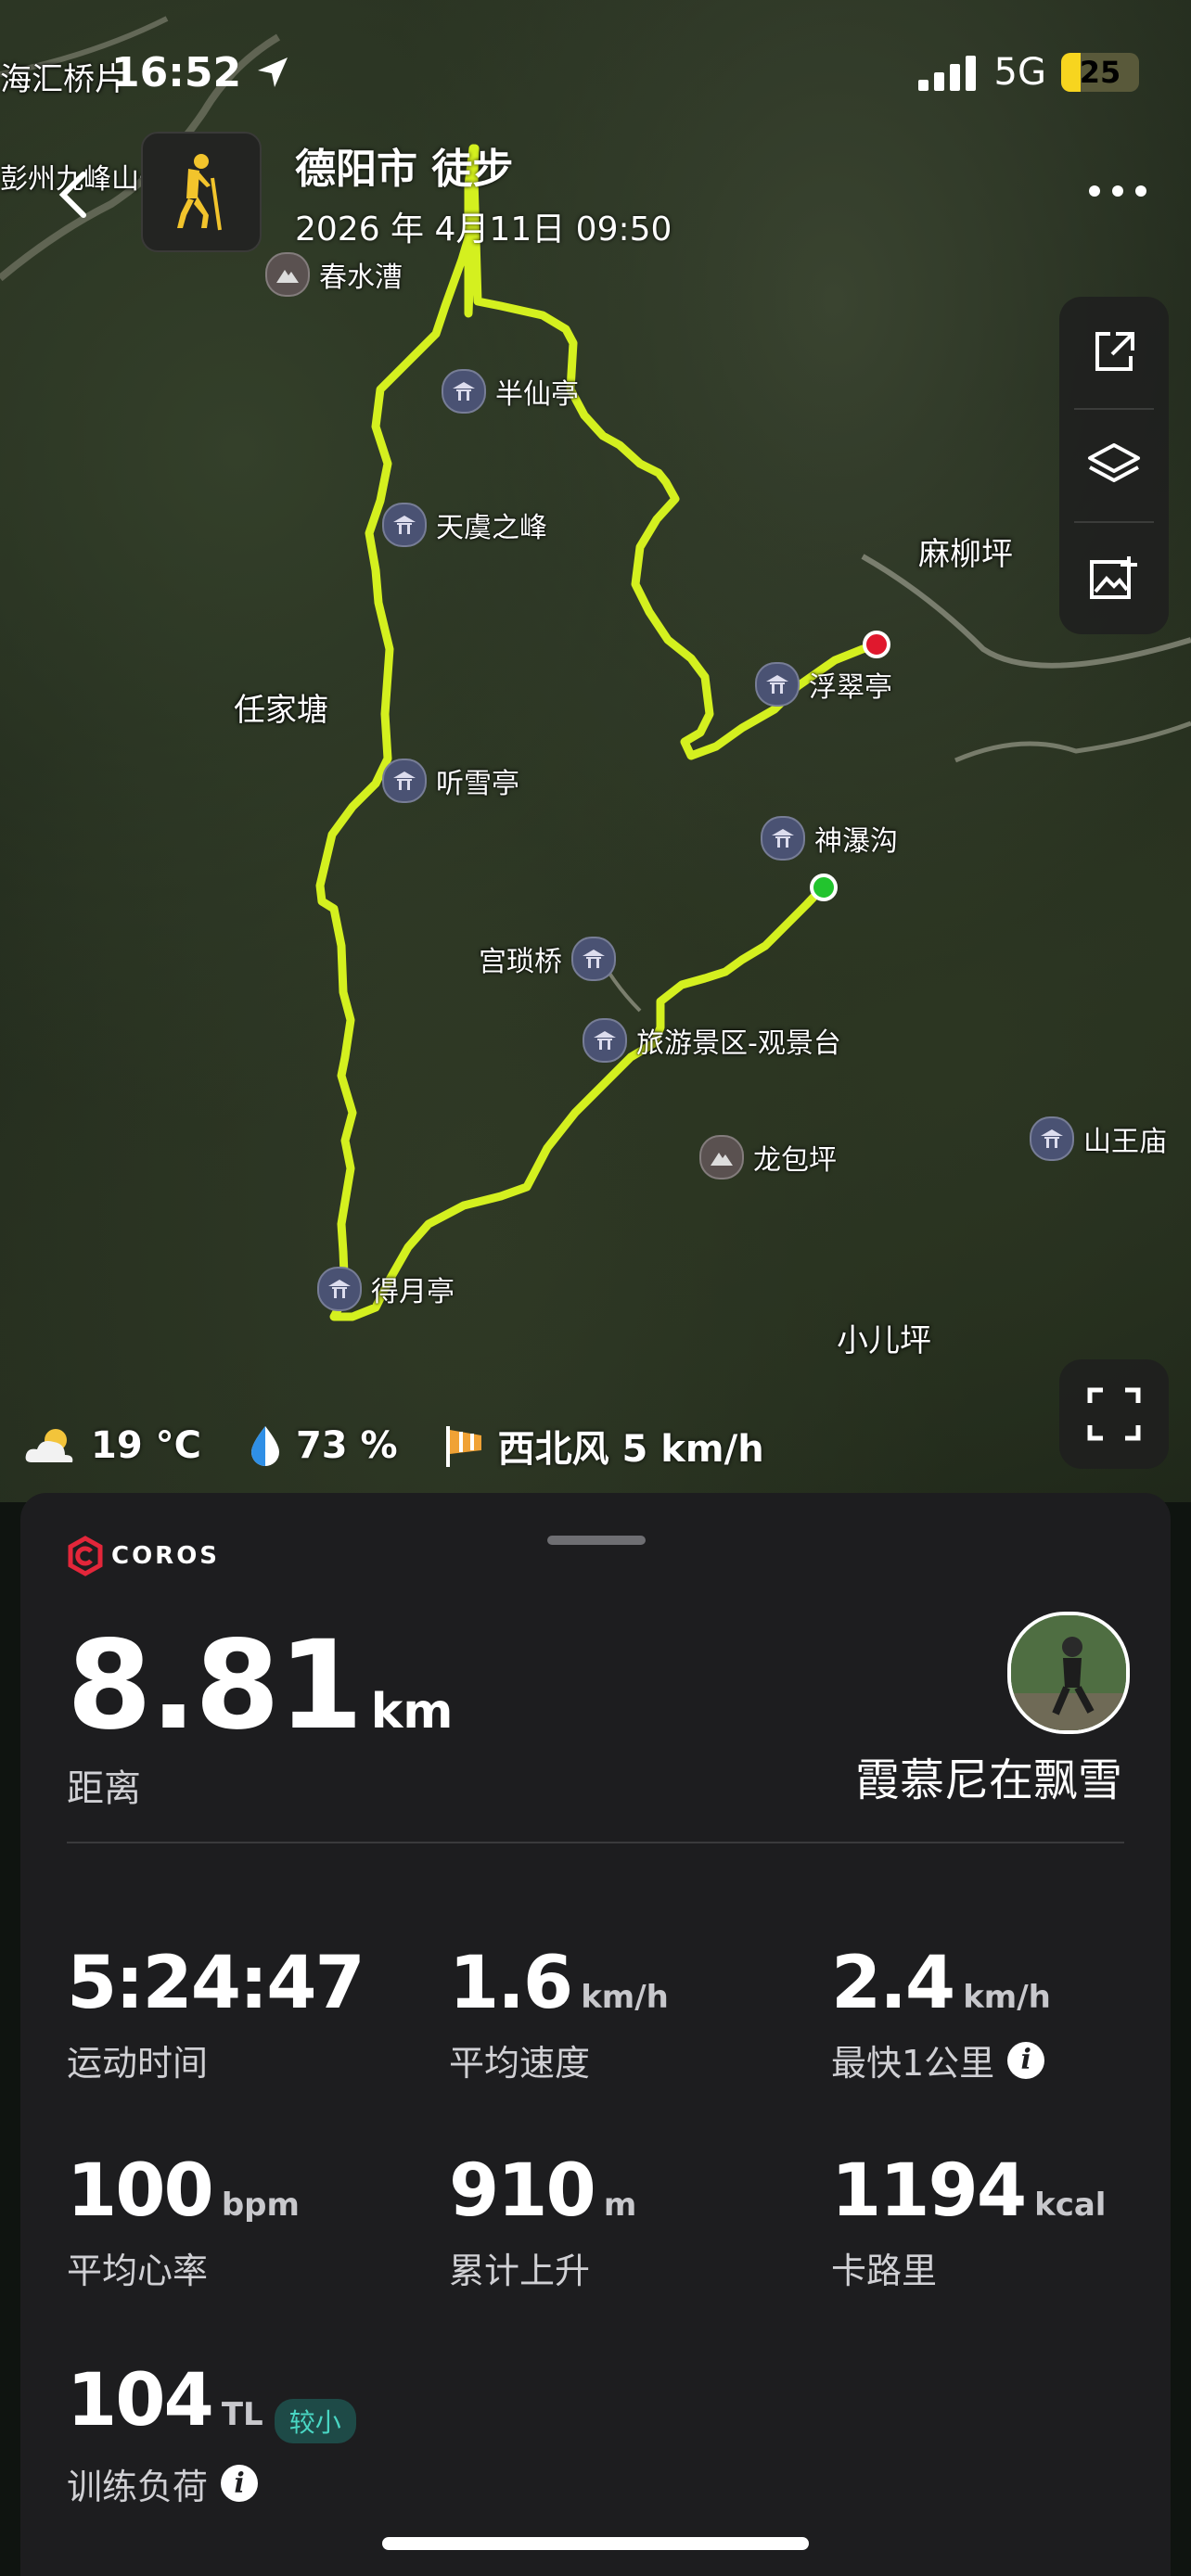 The image size is (1191, 2576). What do you see at coordinates (520, 2271) in the screenshot?
I see `metric-label: 累计上升` at bounding box center [520, 2271].